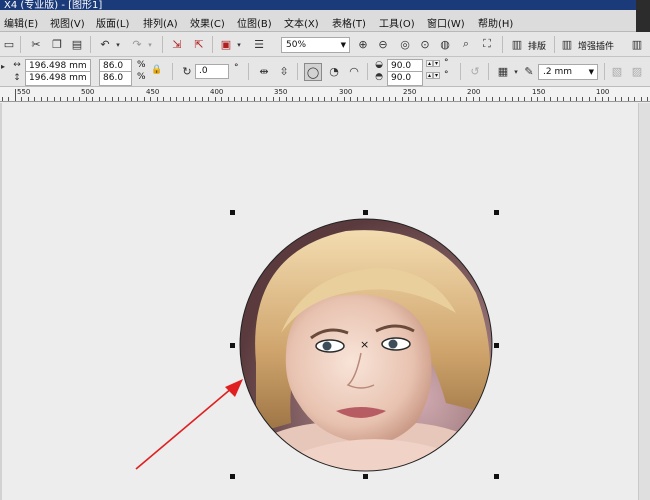  What do you see at coordinates (517, 44) in the screenshot?
I see `layout-icon: ▥` at bounding box center [517, 44].